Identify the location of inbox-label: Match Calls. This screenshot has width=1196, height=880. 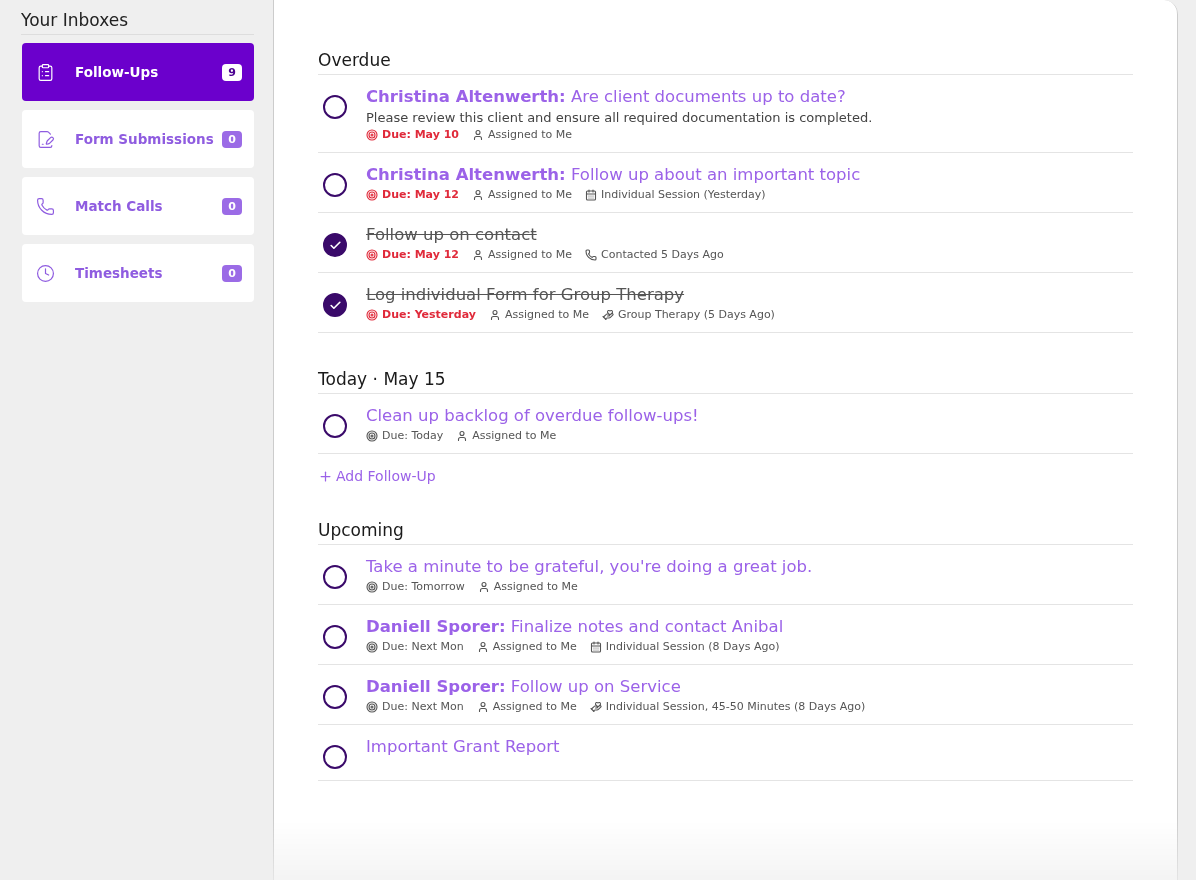
(119, 206).